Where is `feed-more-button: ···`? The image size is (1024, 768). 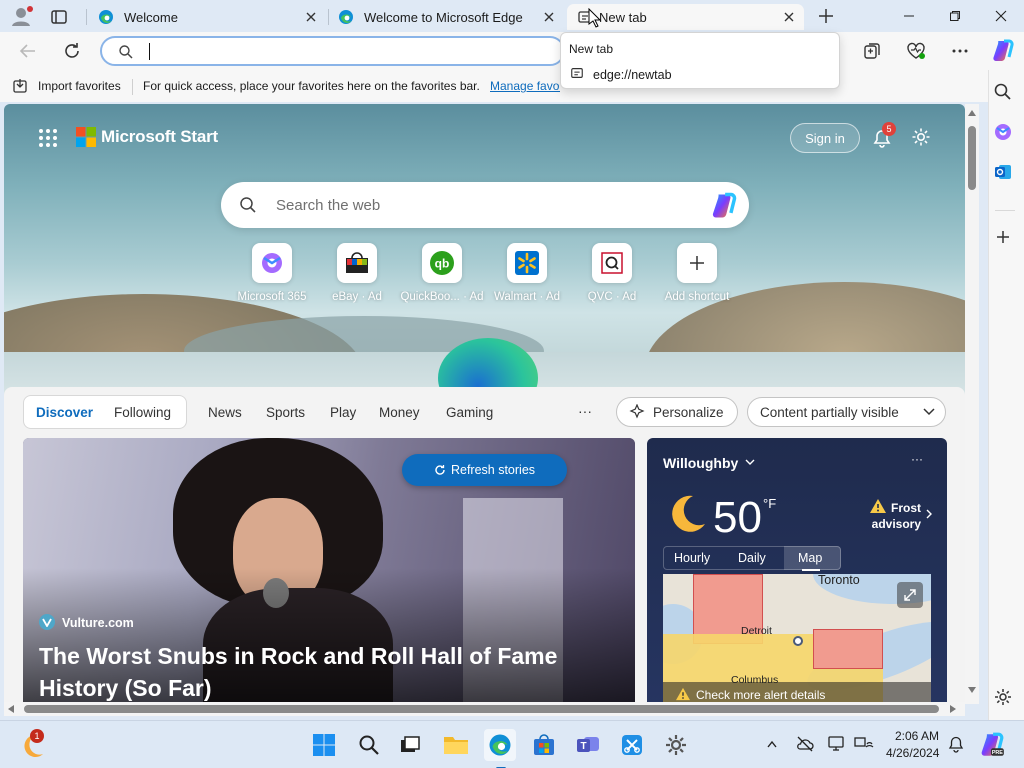 feed-more-button: ··· is located at coordinates (585, 411).